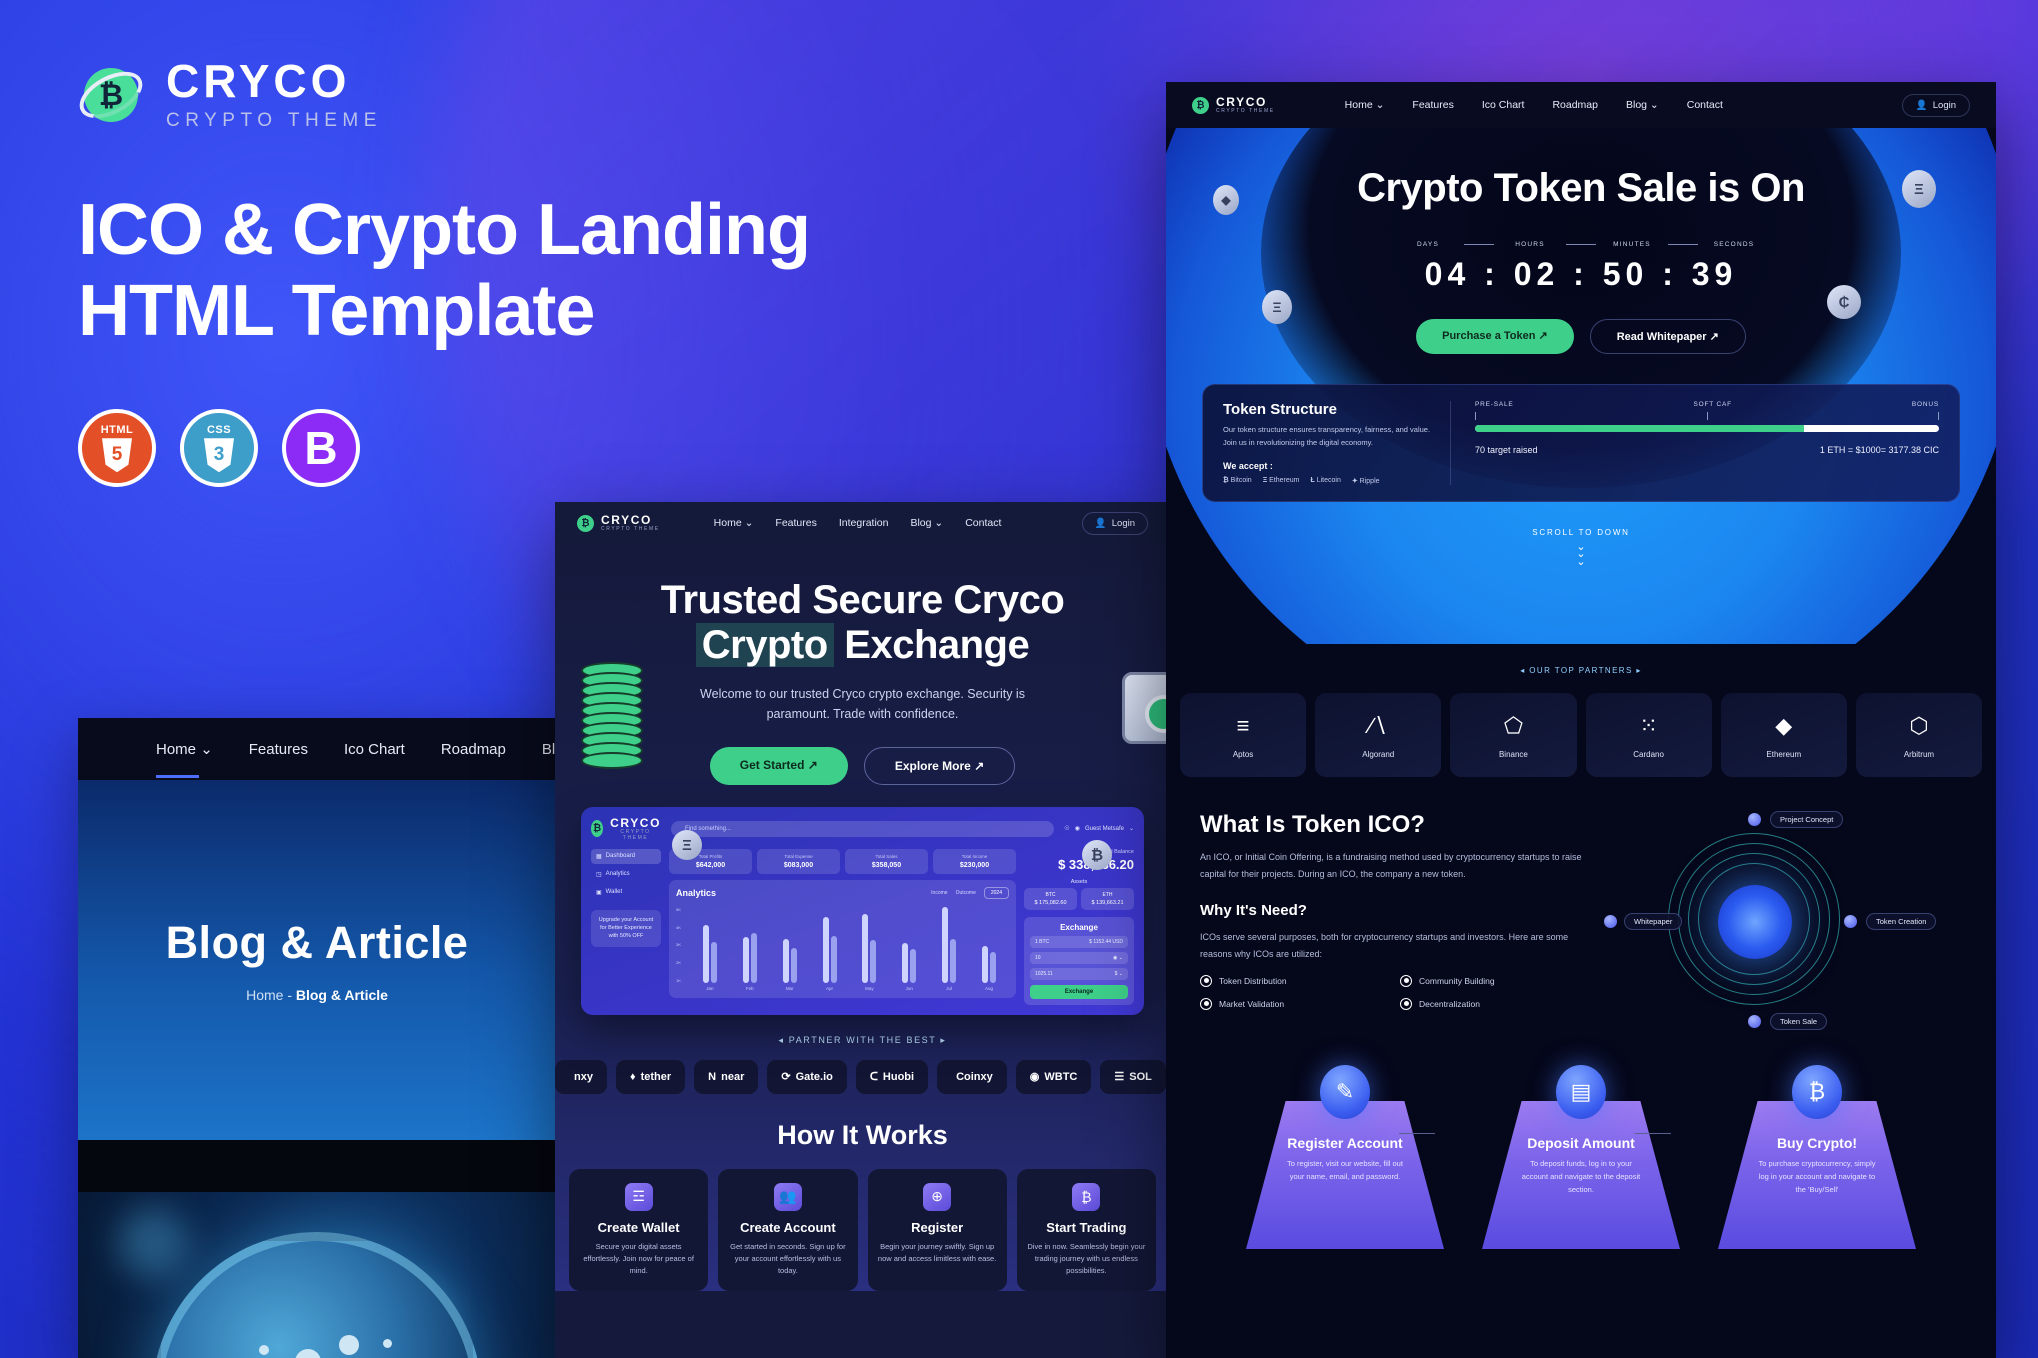 Image resolution: width=2038 pixels, height=1358 pixels. I want to click on login-label: Login, so click(1123, 523).